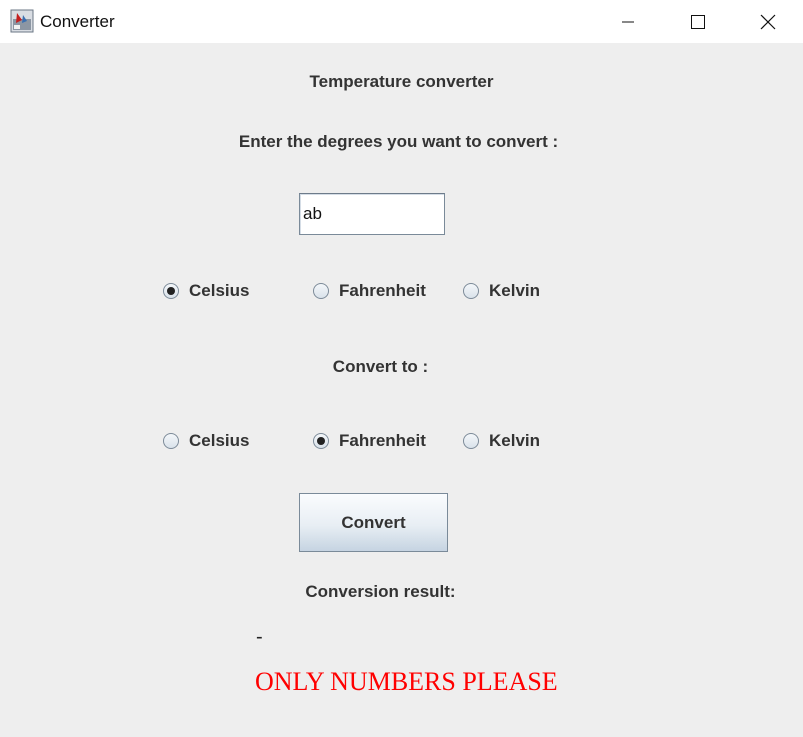 The image size is (803, 737). I want to click on to-fahrenheit-radio: Fahrenheit, so click(369, 441).